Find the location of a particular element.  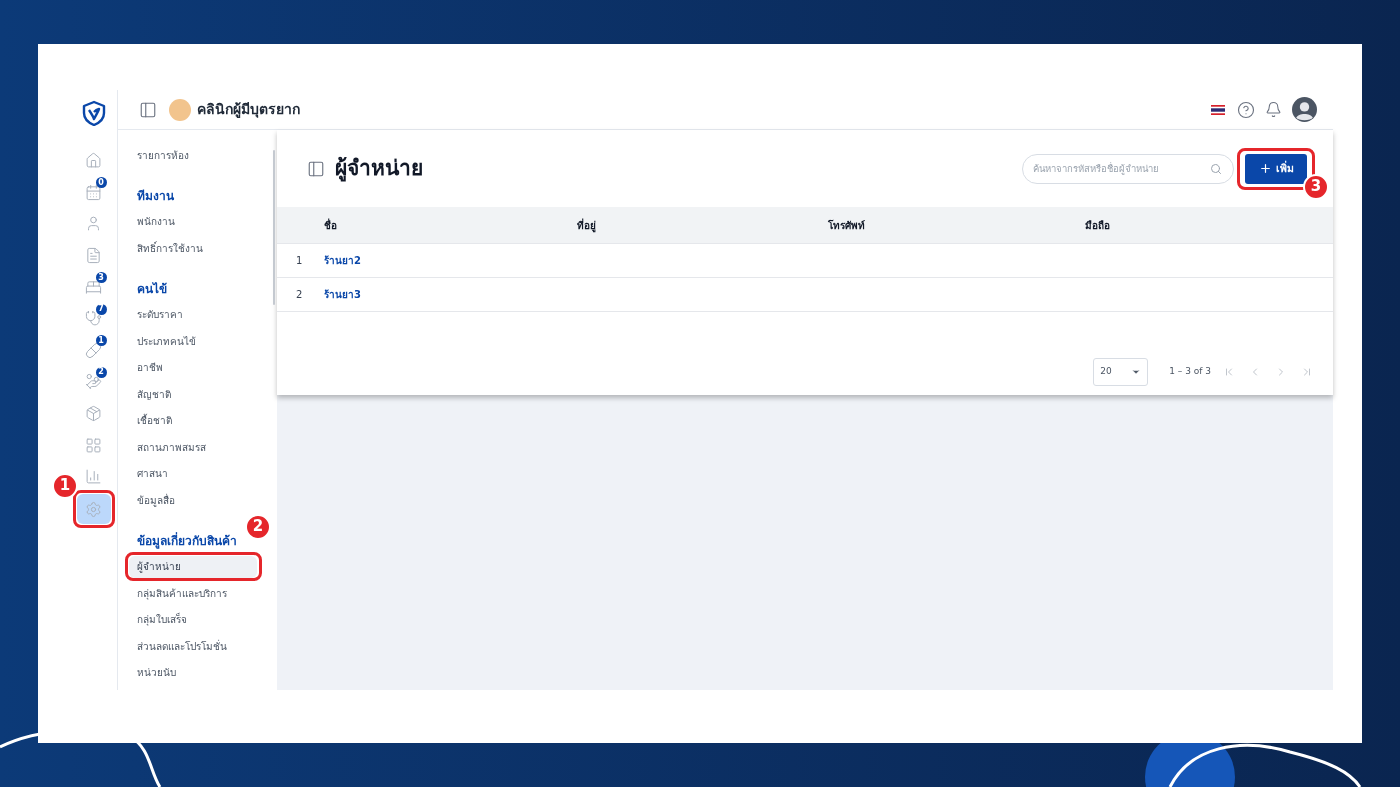

rail-nav-item: 7 is located at coordinates (93, 318).